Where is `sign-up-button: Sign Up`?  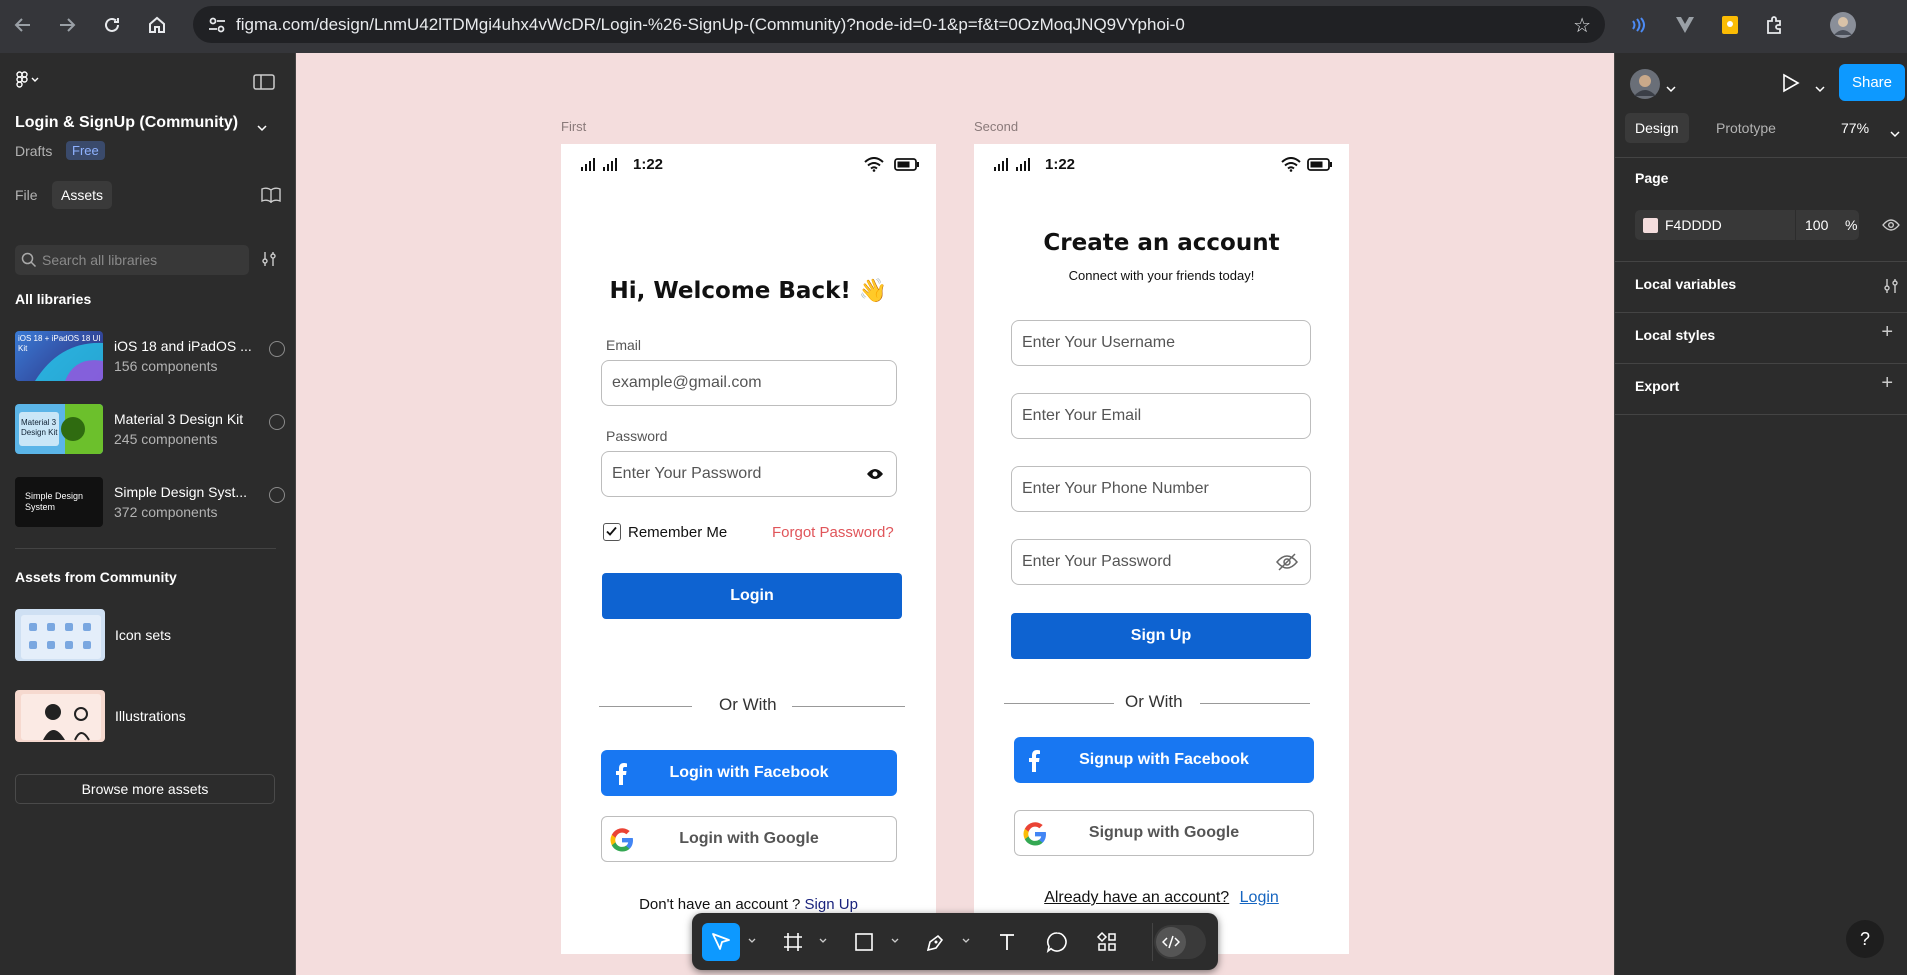 sign-up-button: Sign Up is located at coordinates (1161, 636).